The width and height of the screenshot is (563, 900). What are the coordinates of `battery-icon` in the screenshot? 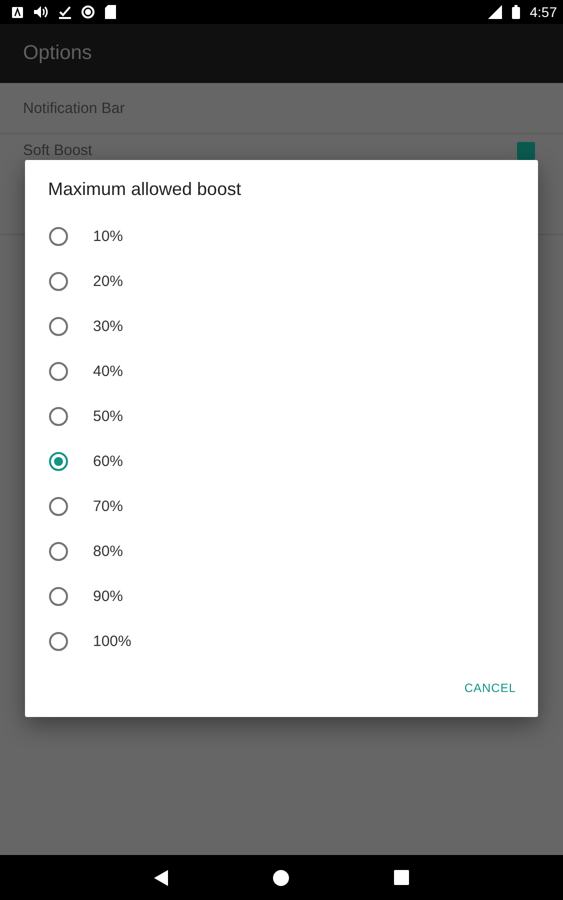 It's located at (516, 12).